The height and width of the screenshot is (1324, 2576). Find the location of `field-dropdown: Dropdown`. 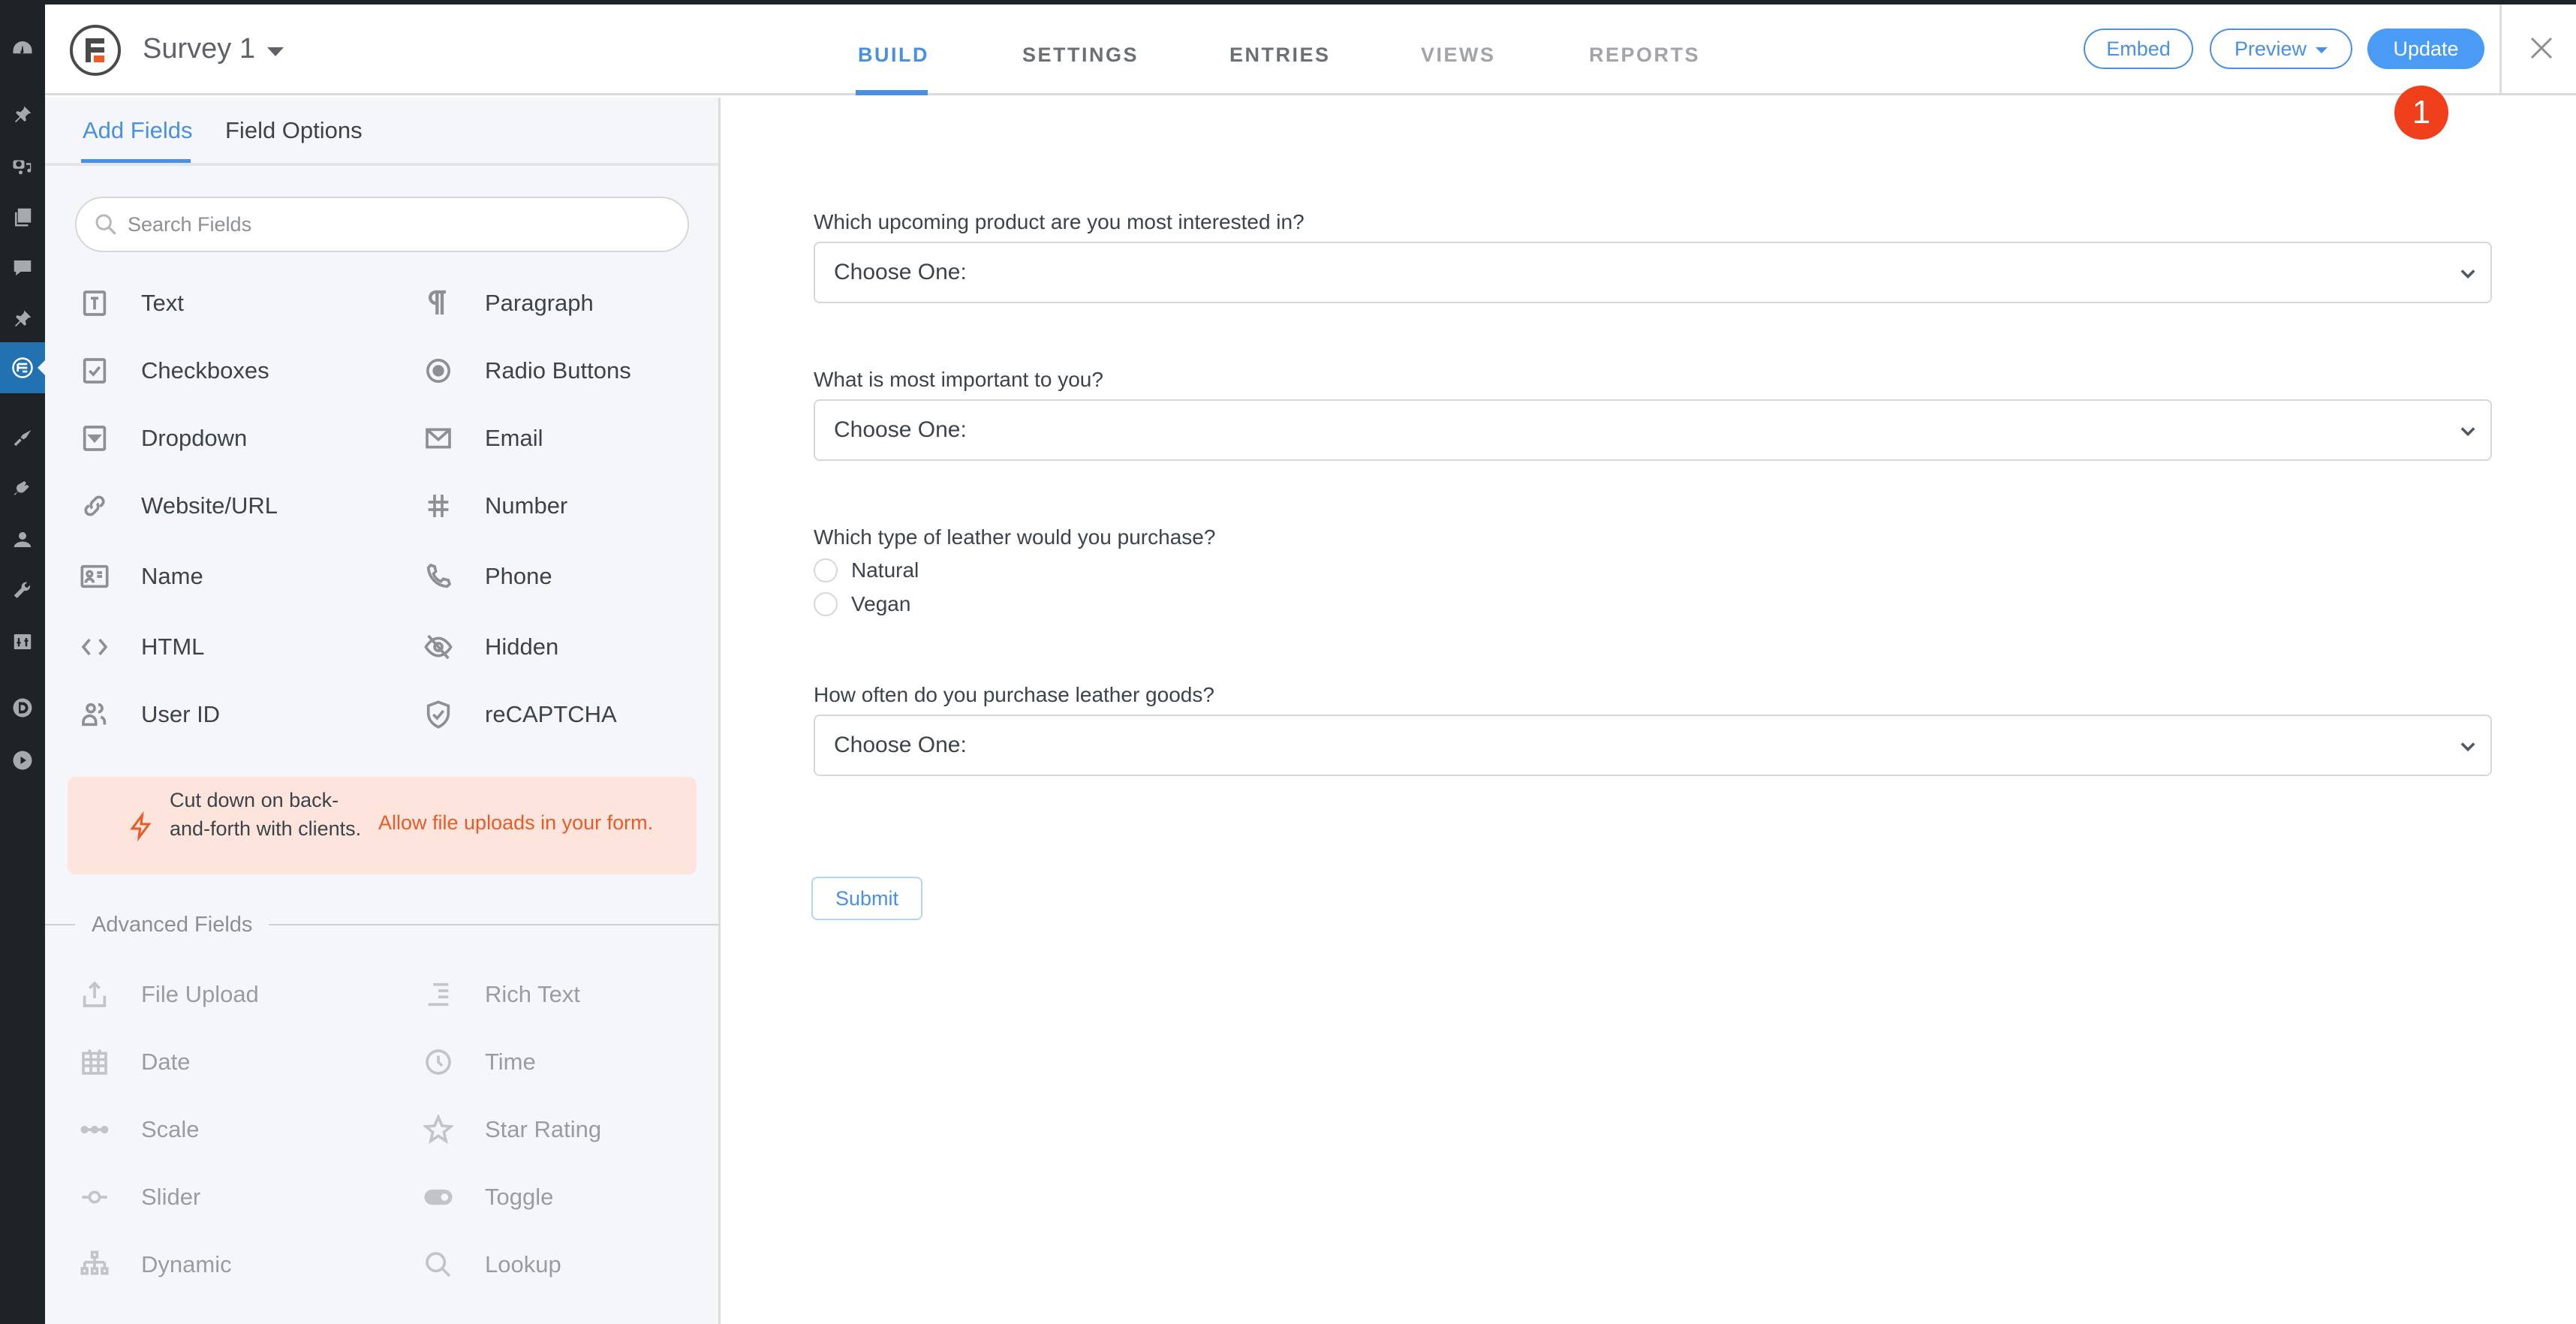

field-dropdown: Dropdown is located at coordinates (236, 438).